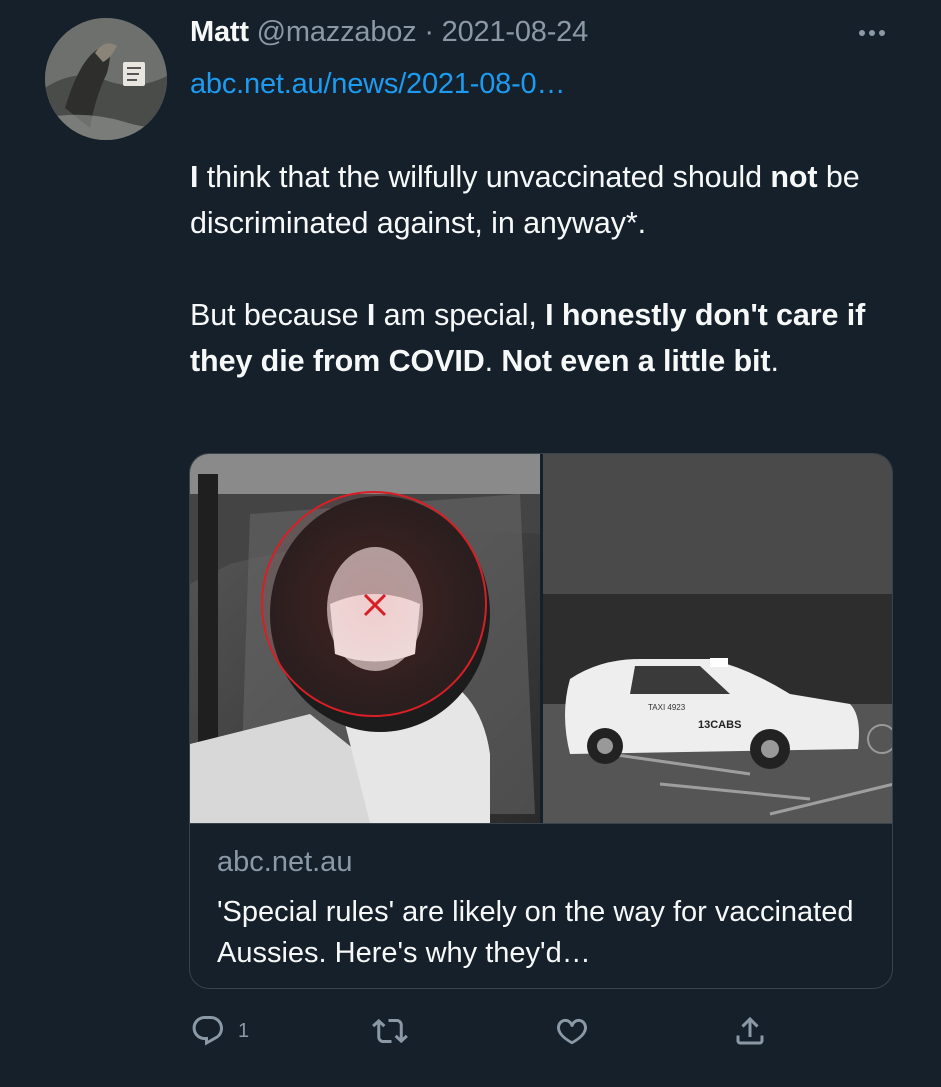 The image size is (941, 1087). I want to click on tweet-actions: 1, so click(540, 1033).